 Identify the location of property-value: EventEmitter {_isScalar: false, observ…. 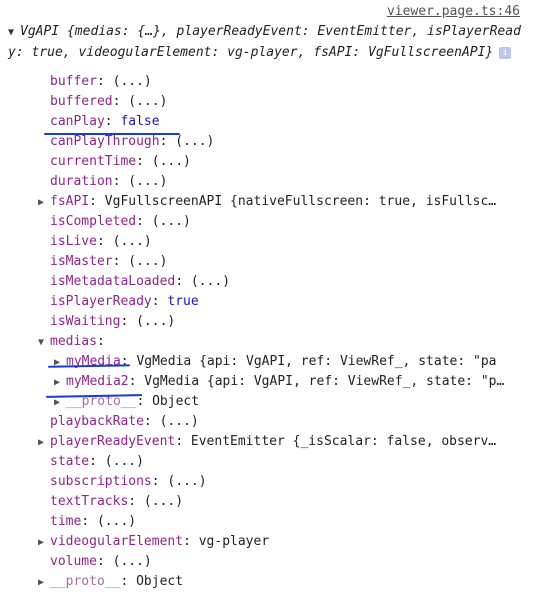
(340, 441).